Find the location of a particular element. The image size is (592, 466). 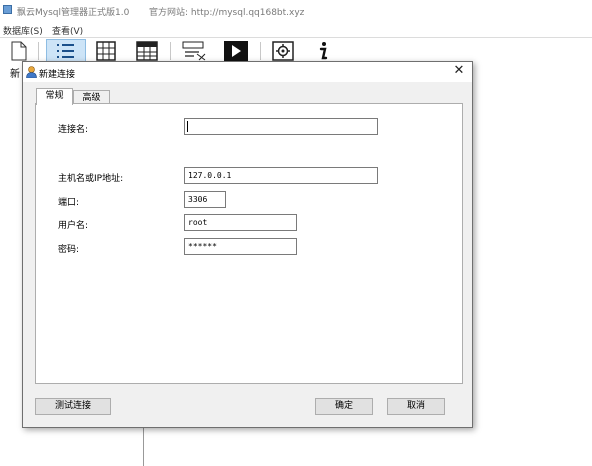

official-site-label: 官方网站: http://mysql.qq168bt.xyz is located at coordinates (227, 13).